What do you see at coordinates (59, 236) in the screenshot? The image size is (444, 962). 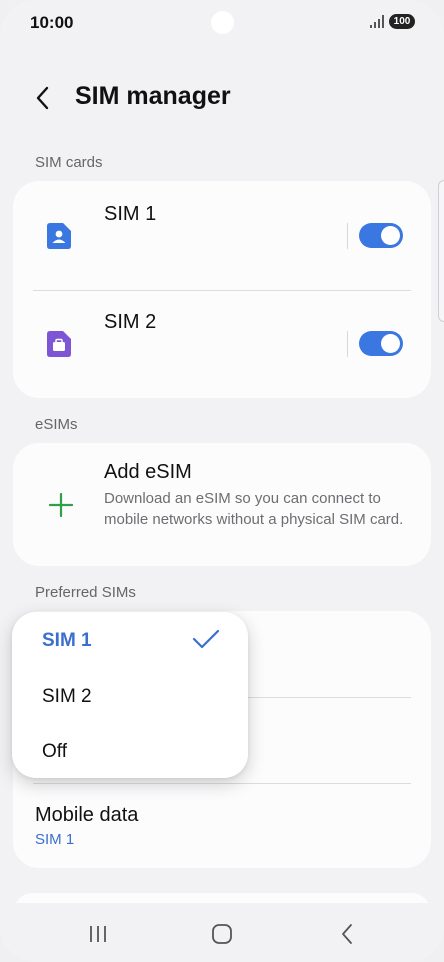 I see `sim-person-icon` at bounding box center [59, 236].